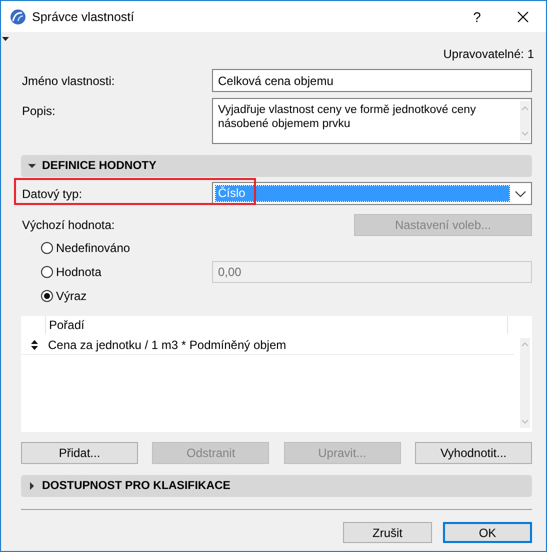  Describe the element at coordinates (347, 117) in the screenshot. I see `description-text: Vyjadřuje vlastnost ceny ve formě jednotkové ceny násobené objemem prvku` at that location.